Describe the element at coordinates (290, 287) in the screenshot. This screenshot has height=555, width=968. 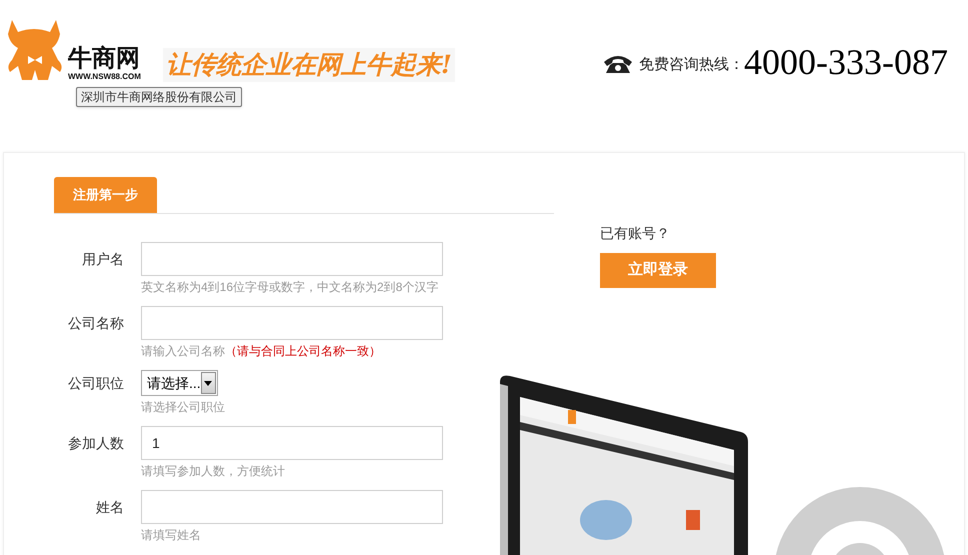
I see `field-hint: 英文名称为4到16位字母或数字，中文名称为2到8个汉字` at that location.